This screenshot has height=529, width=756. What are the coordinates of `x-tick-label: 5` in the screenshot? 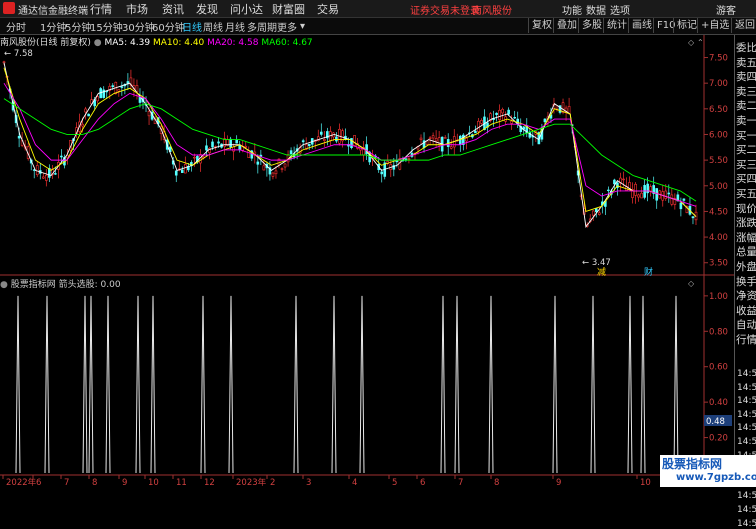 It's located at (394, 482).